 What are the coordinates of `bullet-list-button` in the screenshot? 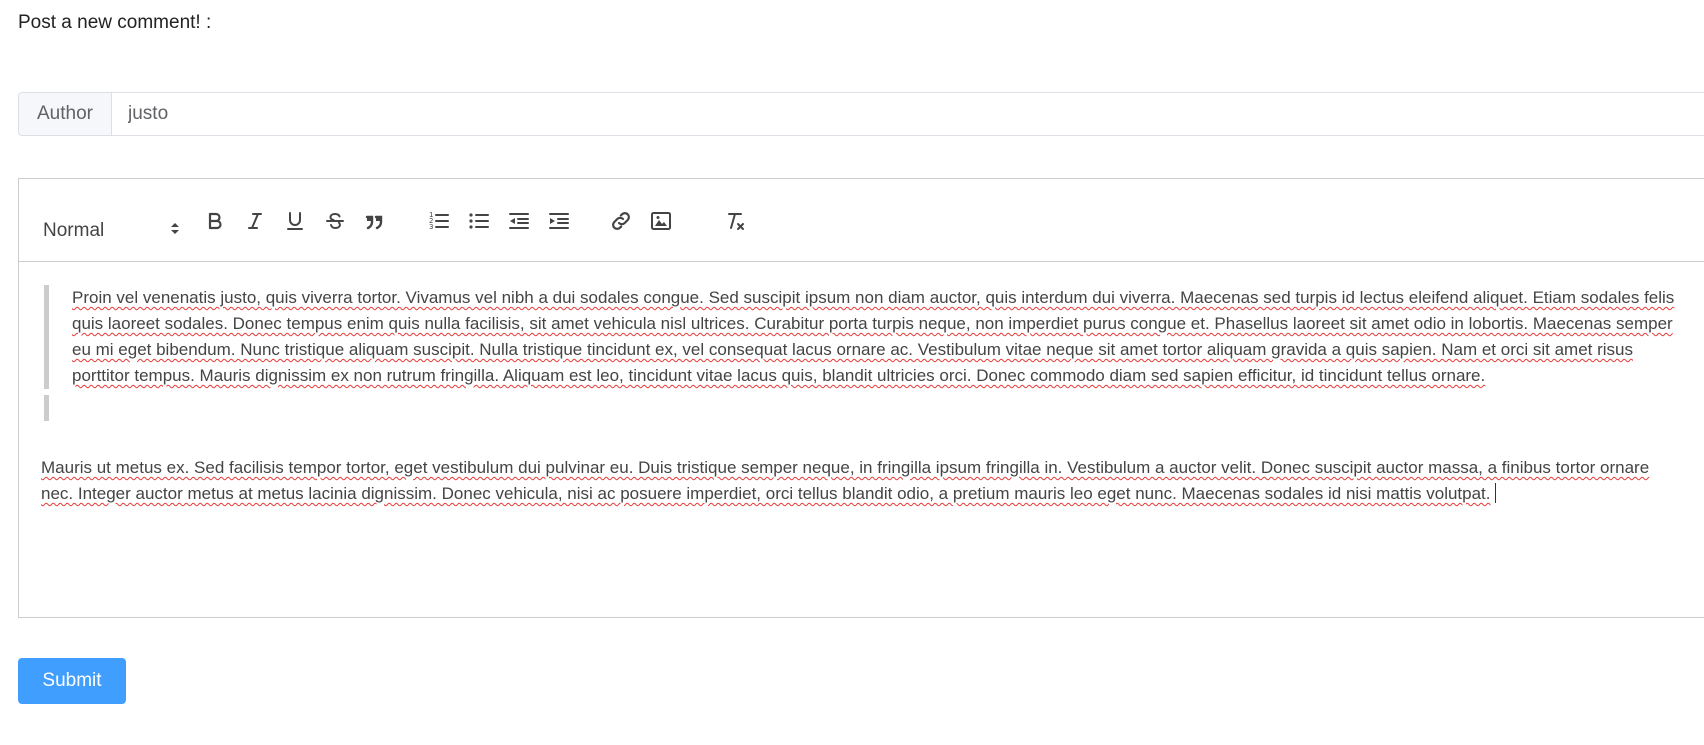 It's located at (479, 221).